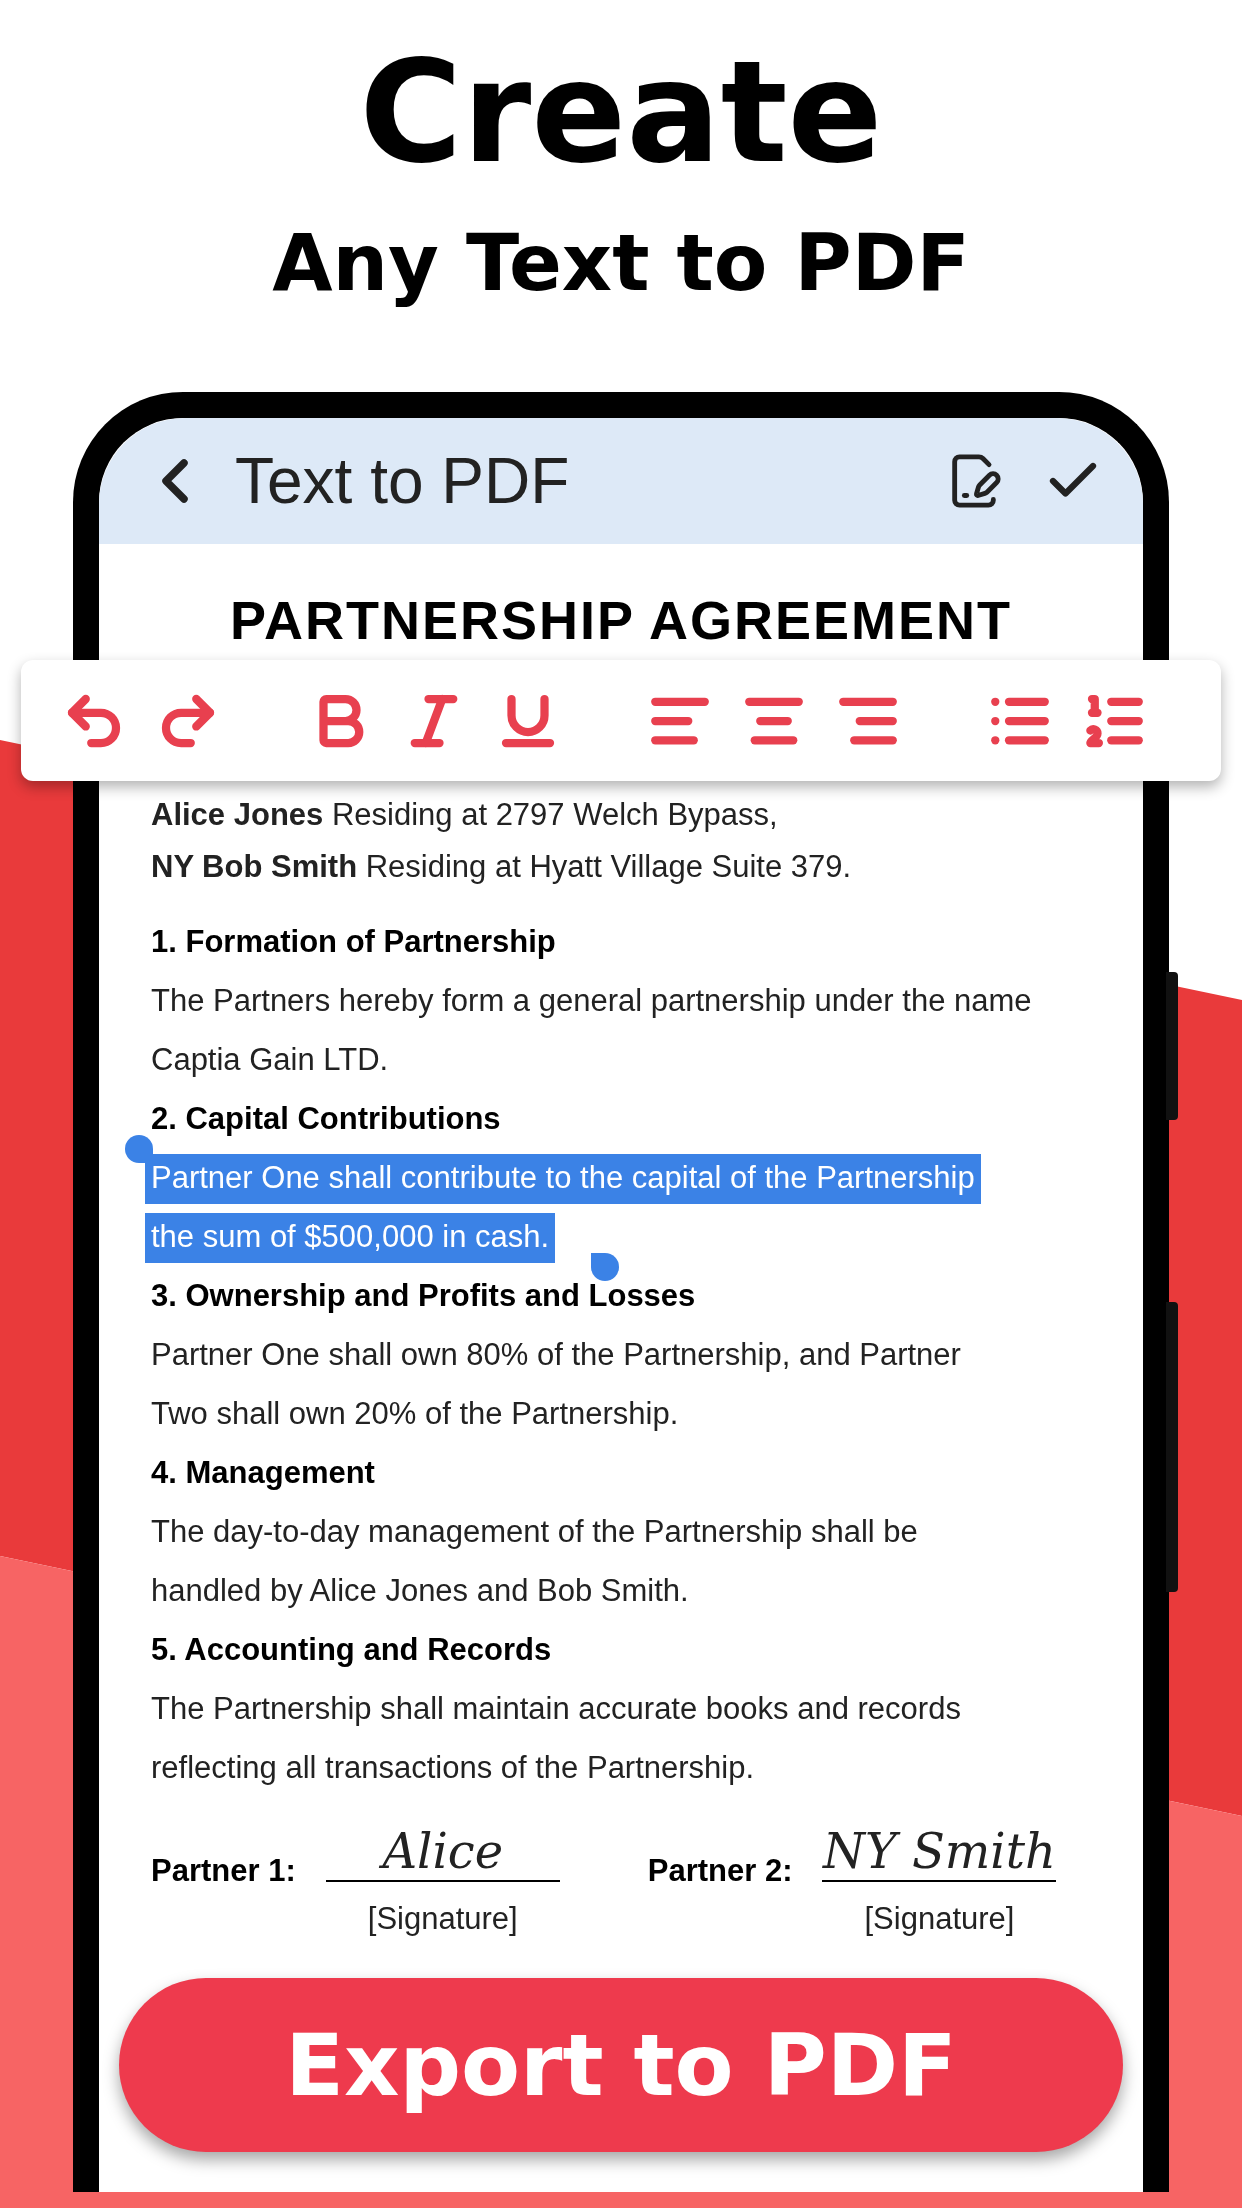 The width and height of the screenshot is (1242, 2208). Describe the element at coordinates (453, 1768) in the screenshot. I see `body-text: reflecting all transactions of the Partnership.` at that location.